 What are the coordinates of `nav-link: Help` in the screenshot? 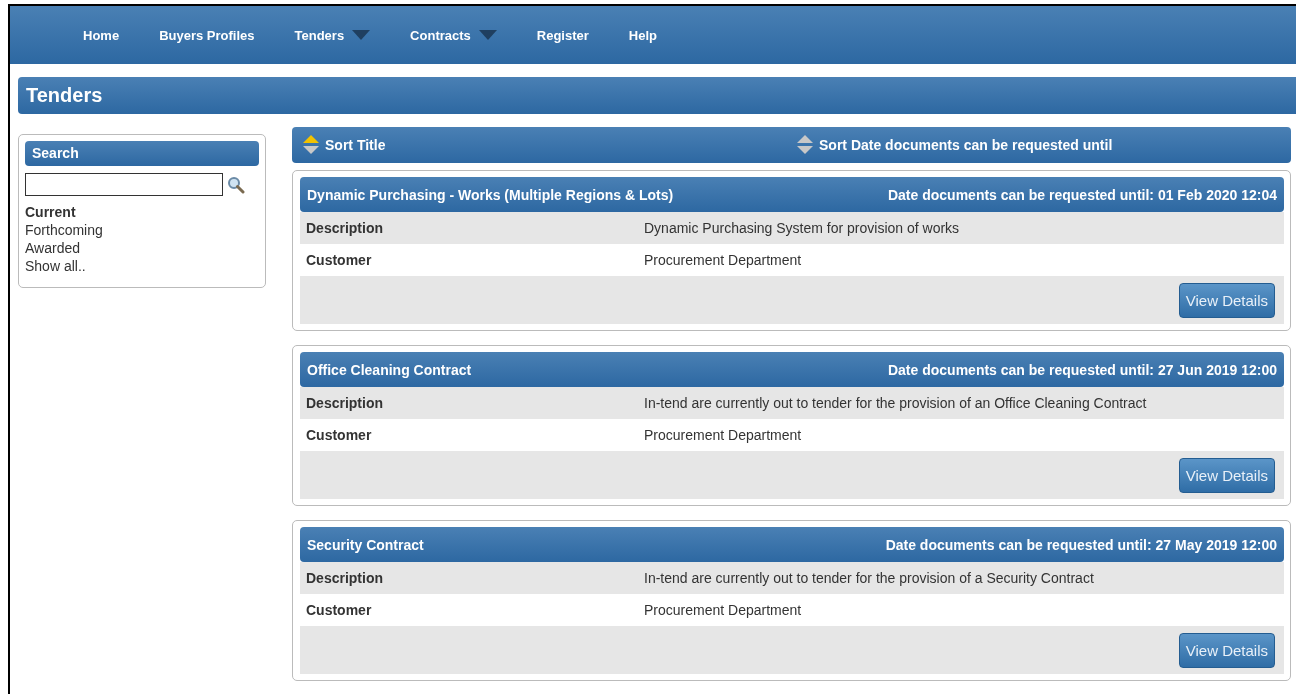 It's located at (642, 35).